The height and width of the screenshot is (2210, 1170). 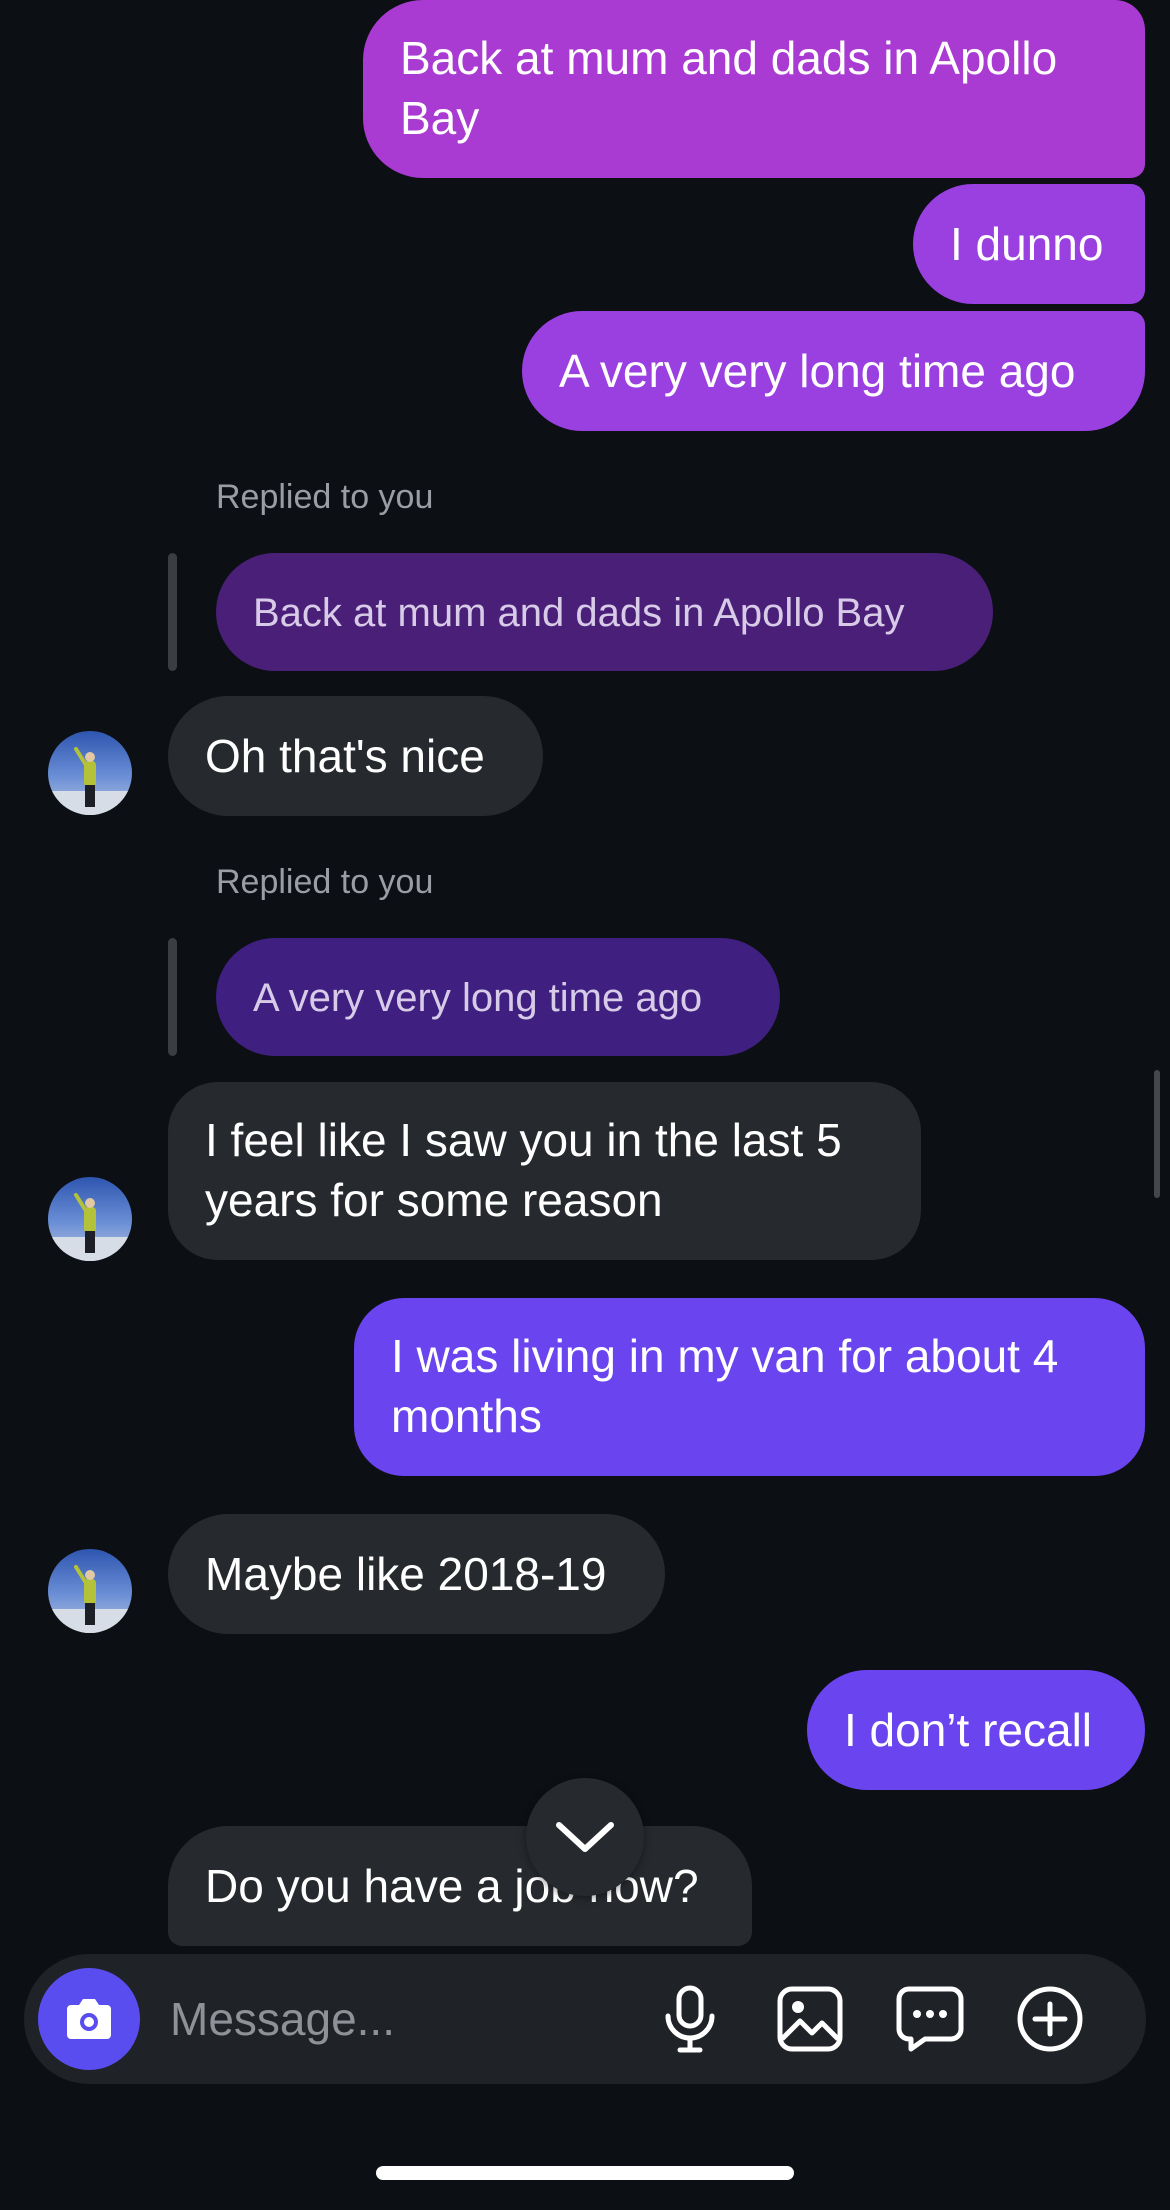 I want to click on message-text: I dunno, so click(x=1027, y=244).